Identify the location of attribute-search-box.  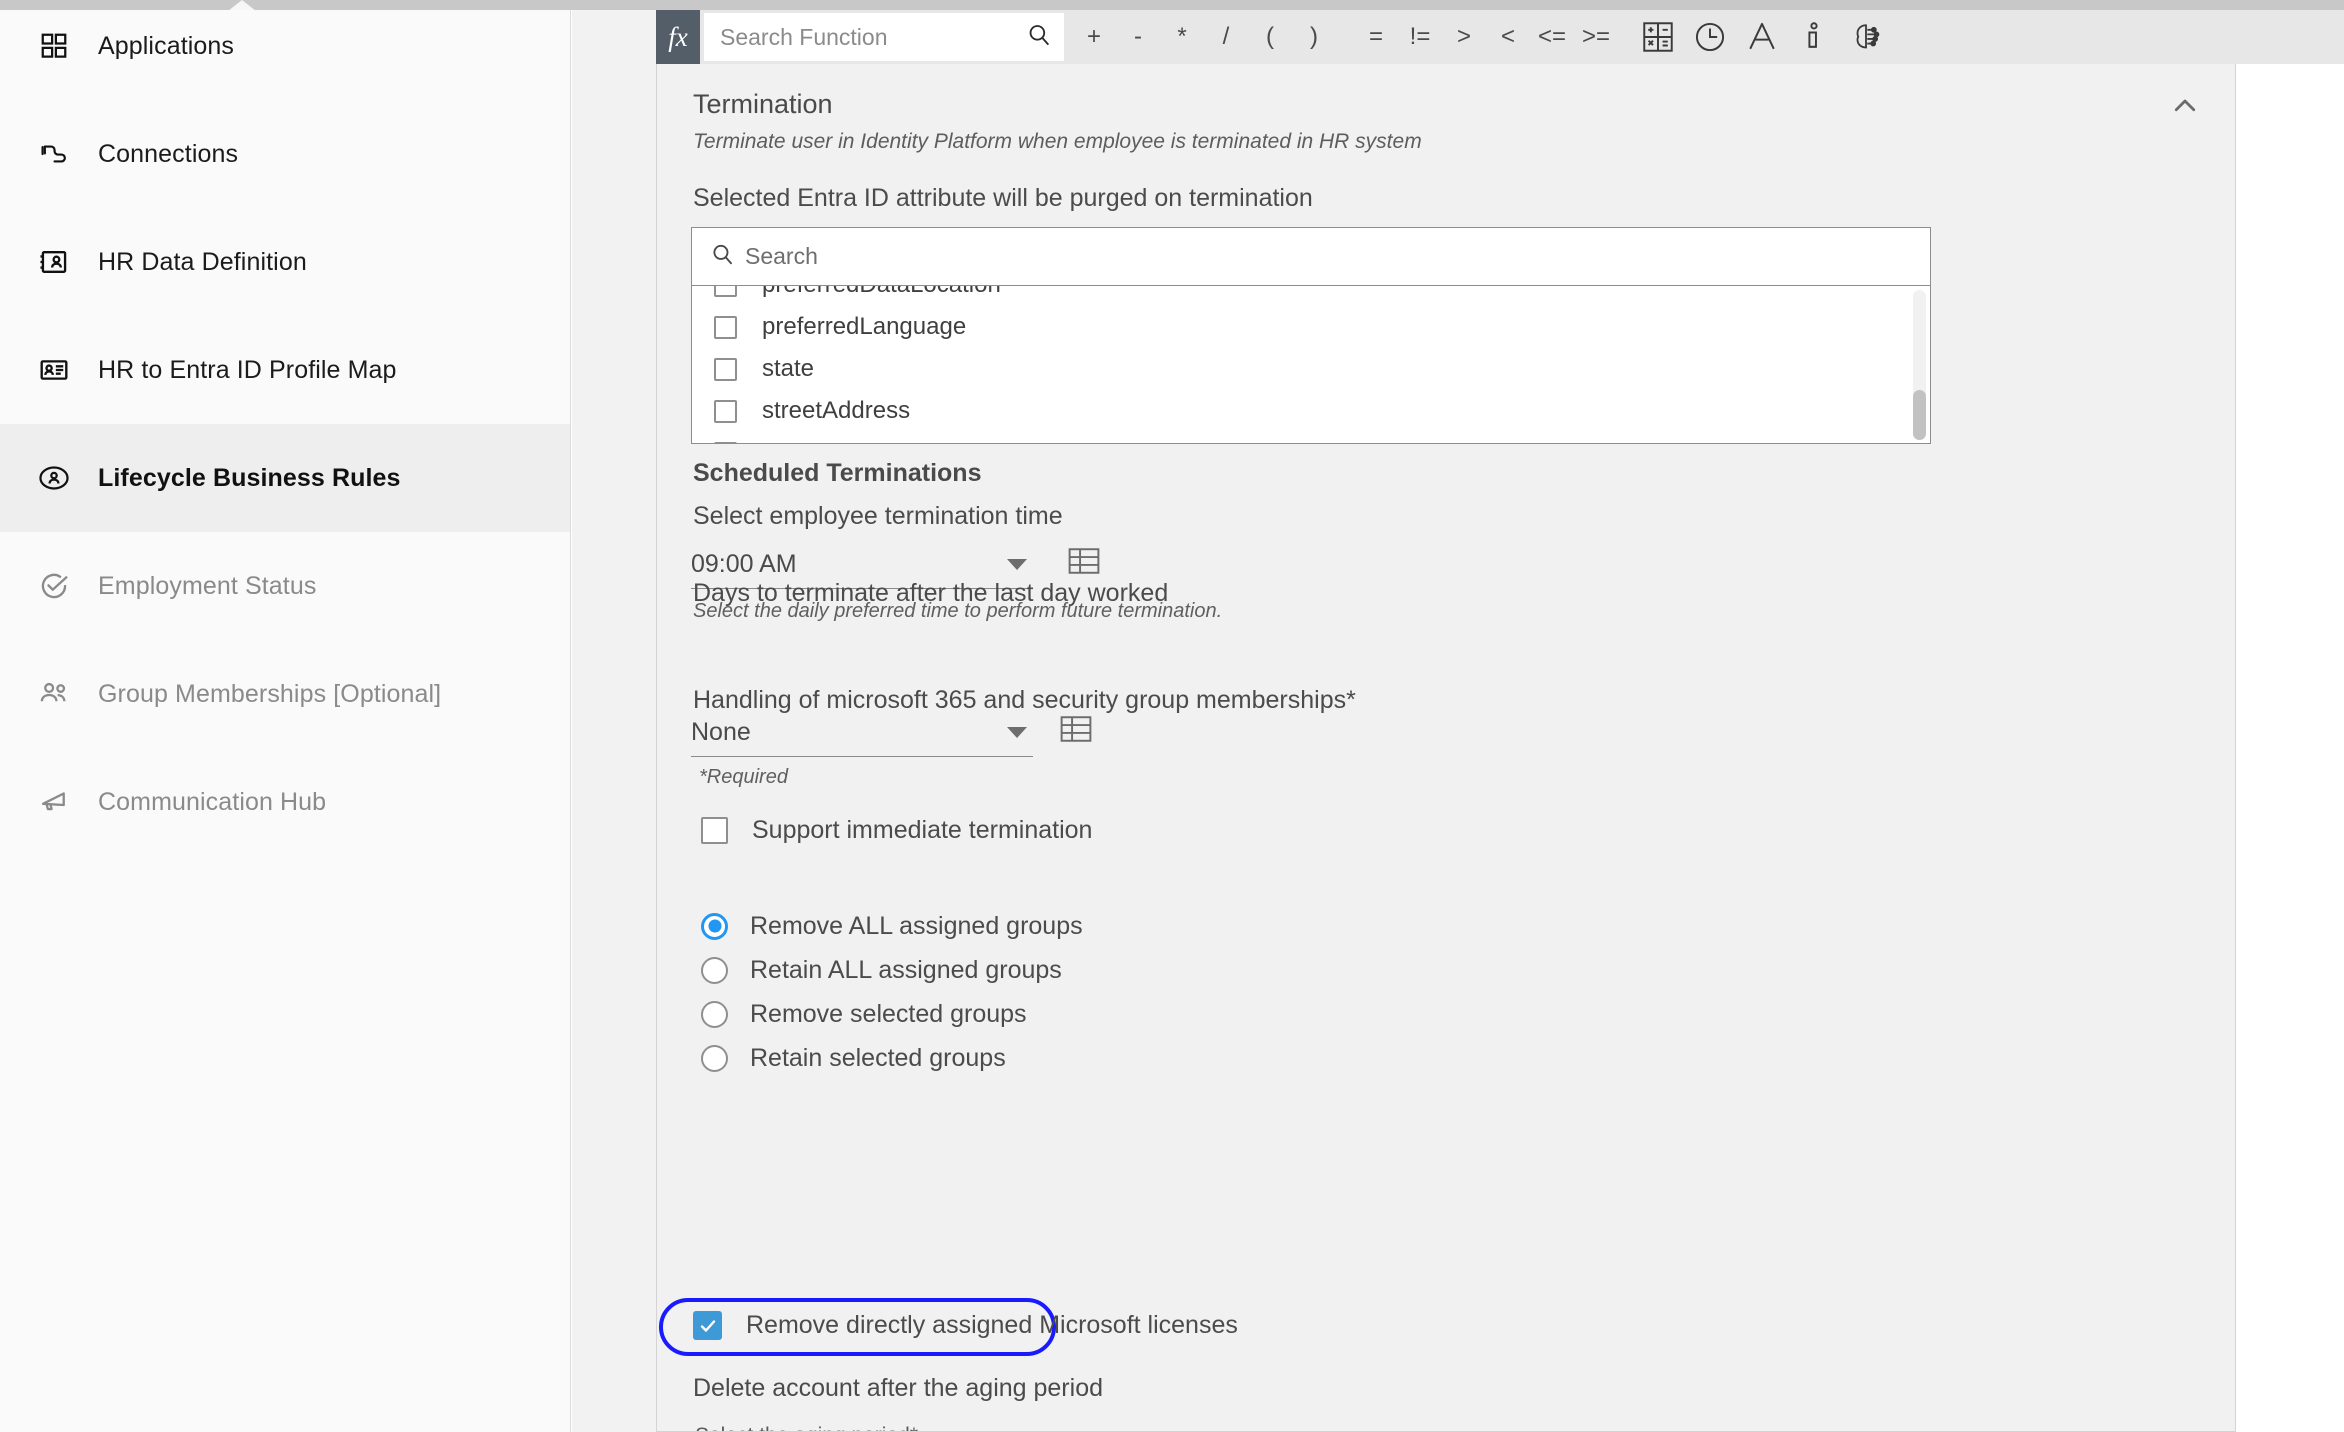
(1311, 256).